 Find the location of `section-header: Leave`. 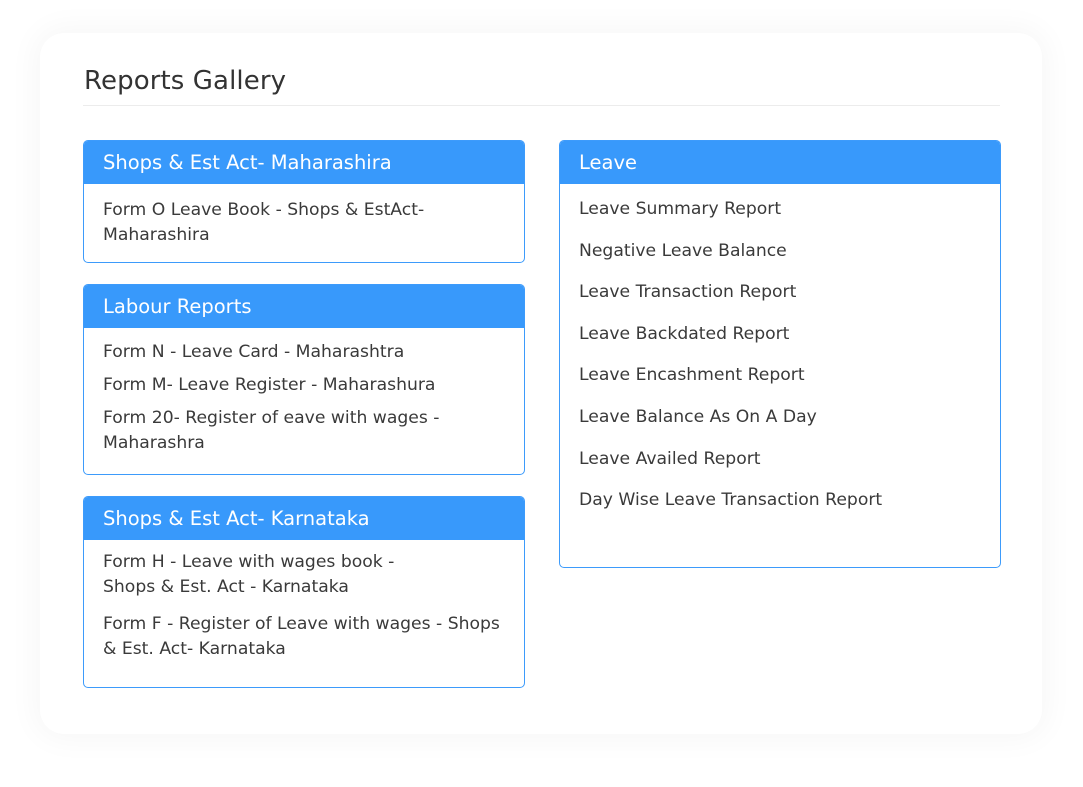

section-header: Leave is located at coordinates (780, 162).